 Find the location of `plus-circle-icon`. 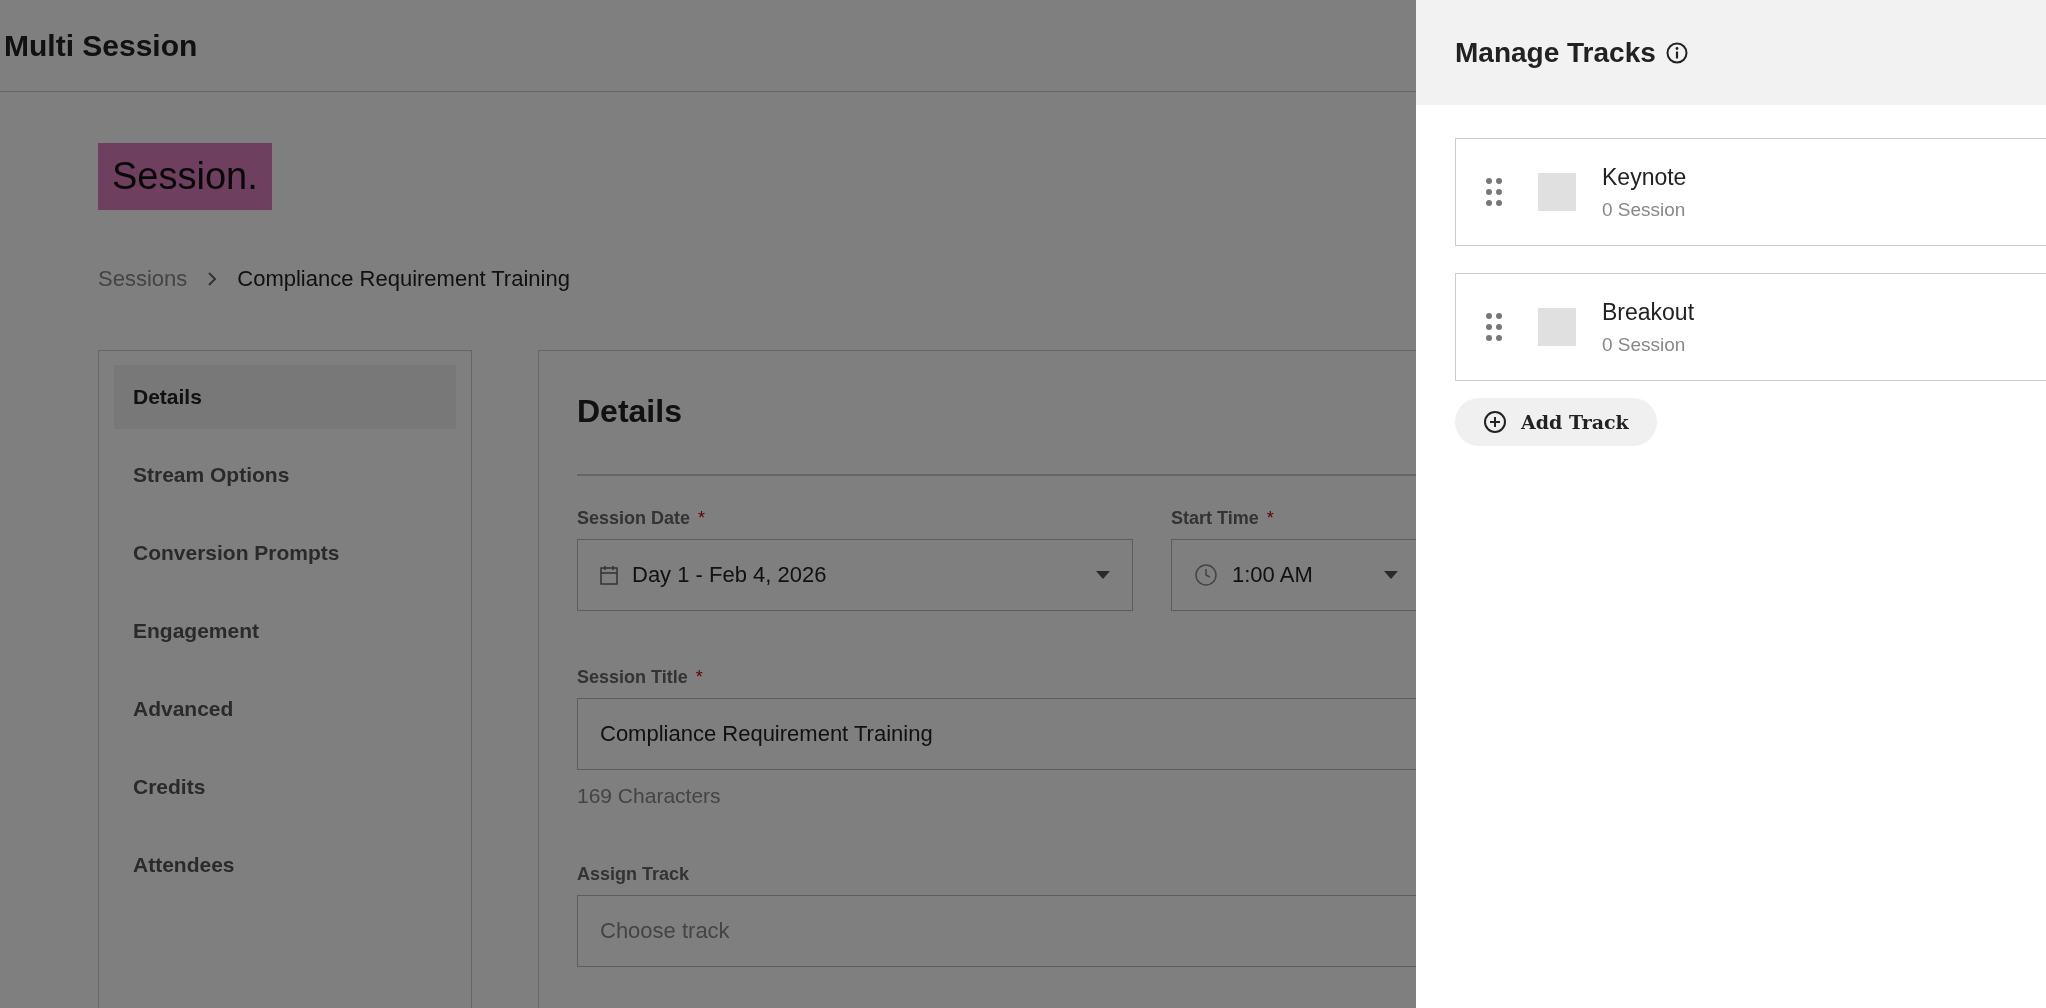

plus-circle-icon is located at coordinates (1495, 422).